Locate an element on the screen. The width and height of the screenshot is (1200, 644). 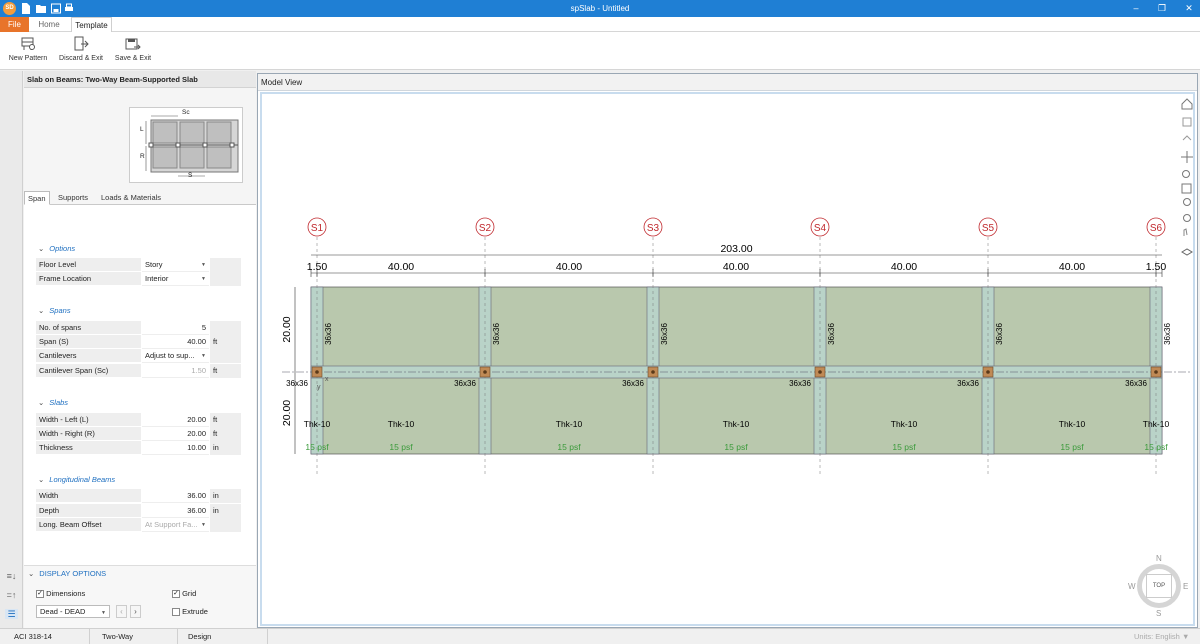
units-select: Units: English ▼ is located at coordinates (1165, 636).